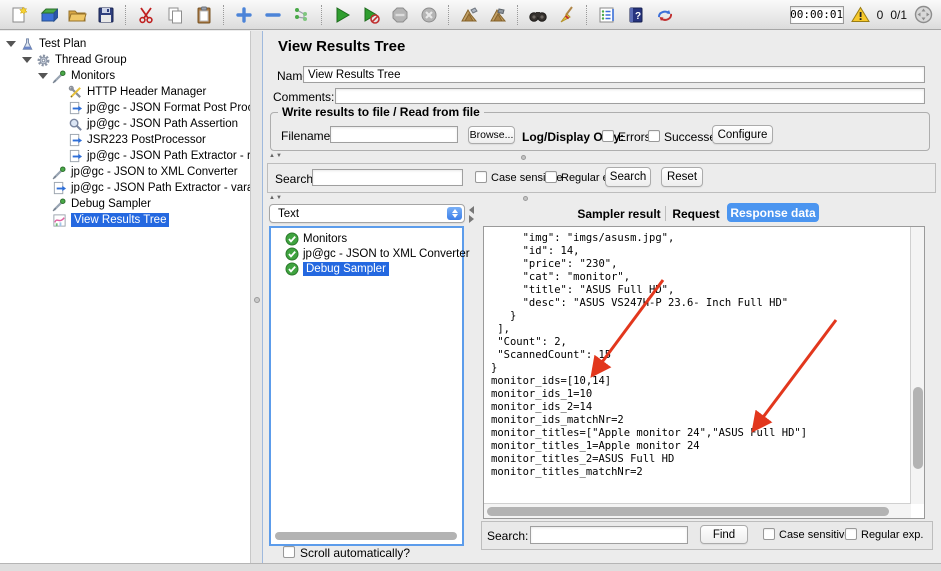 Image resolution: width=941 pixels, height=571 pixels. Describe the element at coordinates (289, 552) in the screenshot. I see `scroll-automatically-checkbox` at that location.